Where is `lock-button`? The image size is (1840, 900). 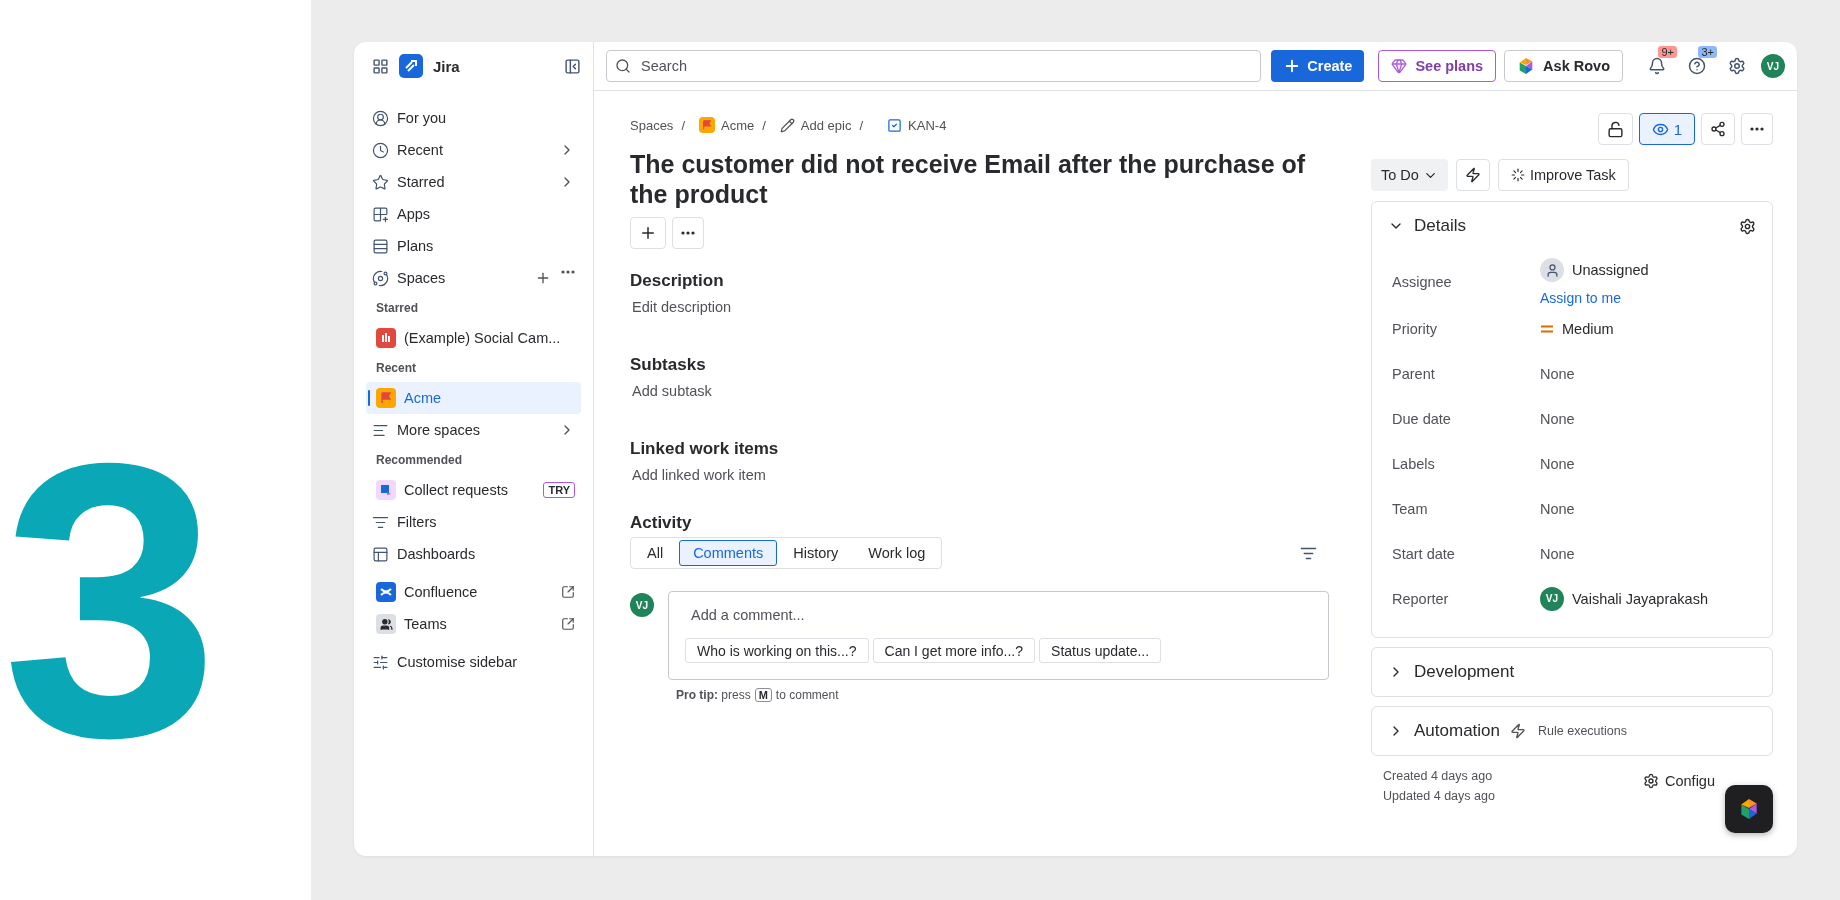
lock-button is located at coordinates (1615, 129).